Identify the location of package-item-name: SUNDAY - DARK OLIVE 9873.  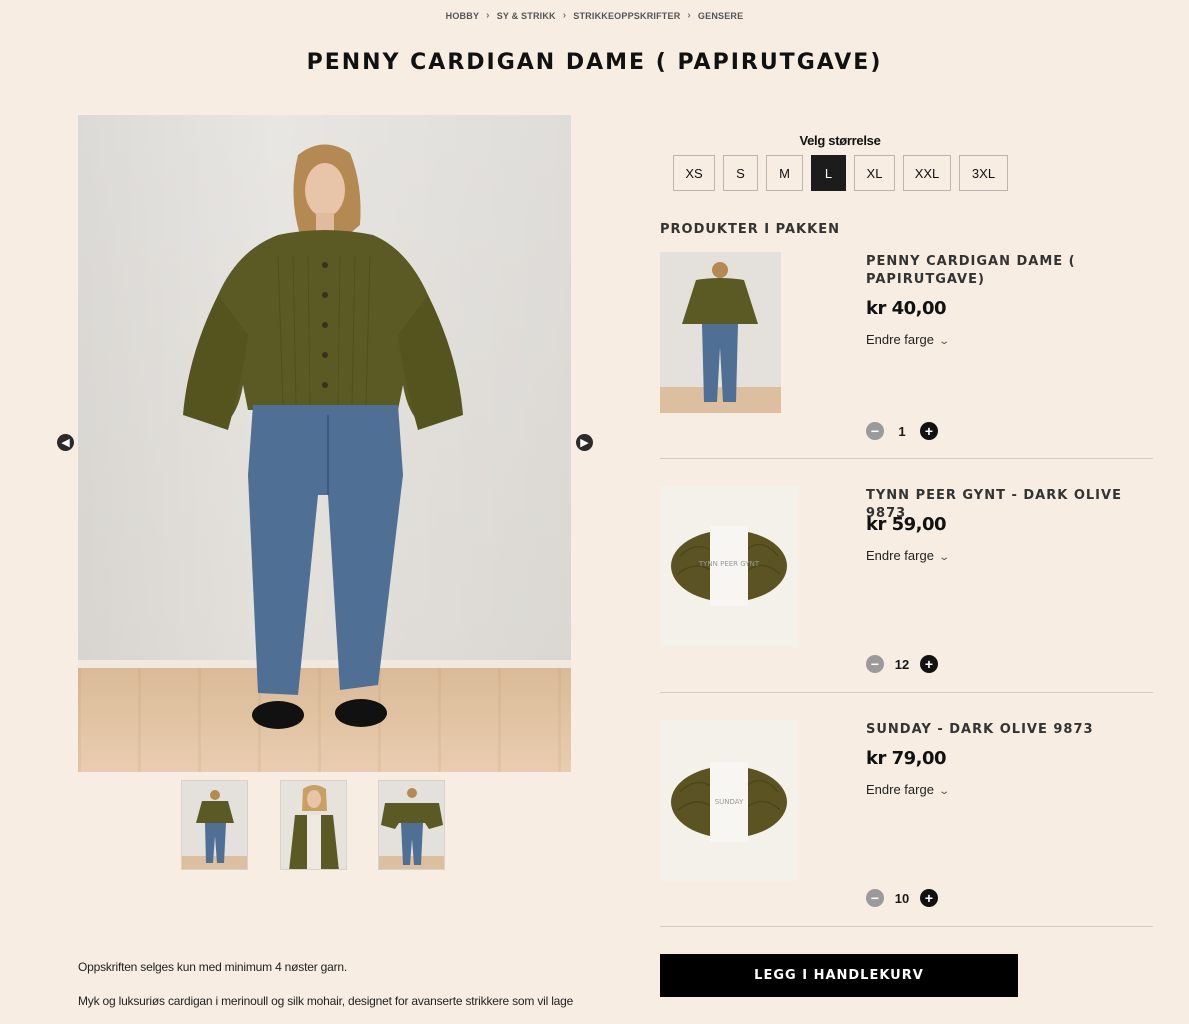
(1011, 730).